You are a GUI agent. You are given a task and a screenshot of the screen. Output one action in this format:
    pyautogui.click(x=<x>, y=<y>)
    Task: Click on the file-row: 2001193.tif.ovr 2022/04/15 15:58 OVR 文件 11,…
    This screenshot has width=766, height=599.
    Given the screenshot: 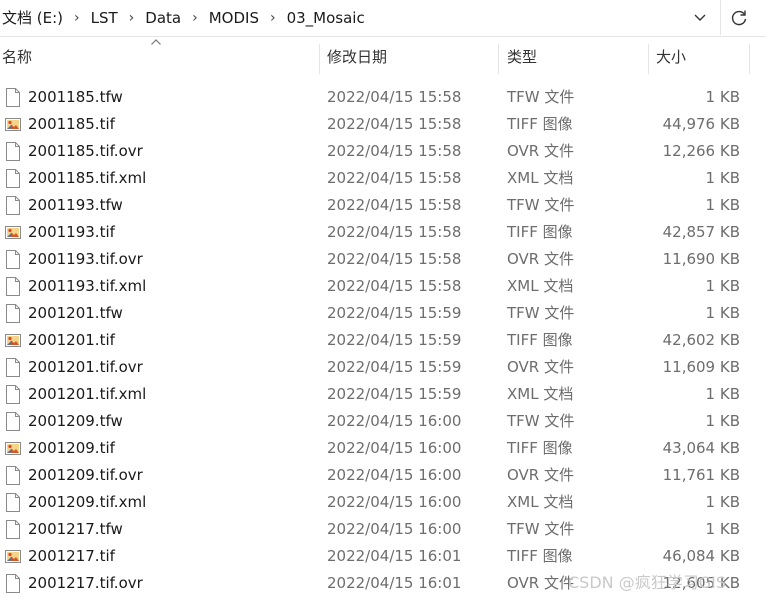 What is the action you would take?
    pyautogui.click(x=383, y=259)
    